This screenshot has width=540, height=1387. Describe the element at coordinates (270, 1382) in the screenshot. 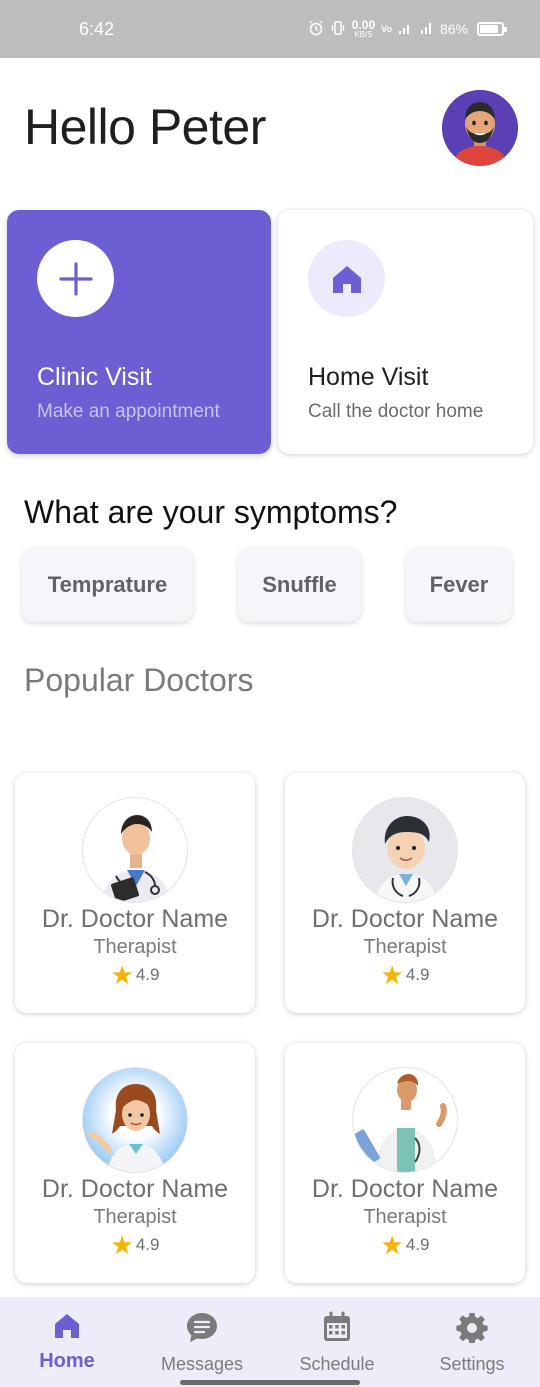

I see `home-indicator` at that location.